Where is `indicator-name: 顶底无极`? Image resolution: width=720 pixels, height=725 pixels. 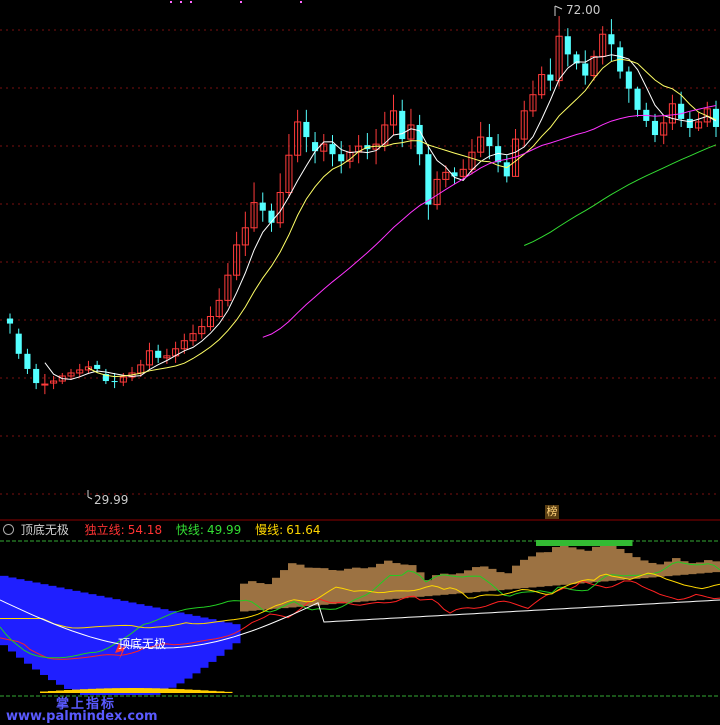 indicator-name: 顶底无极 is located at coordinates (45, 530).